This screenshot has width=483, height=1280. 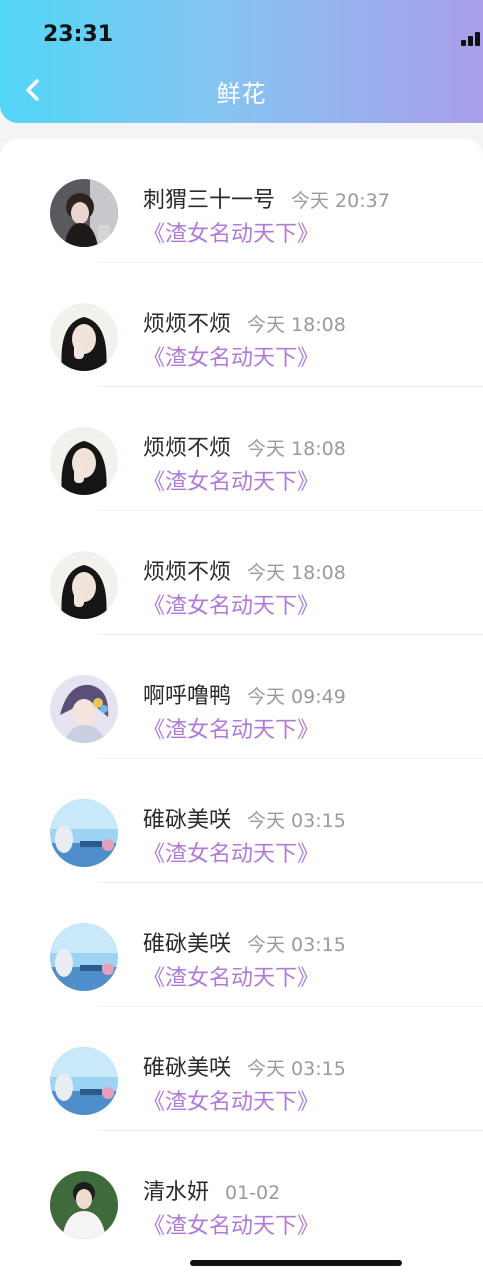 I want to click on list-item: 清水妍 01-02 《渣女名动天下》, so click(x=241, y=1193).